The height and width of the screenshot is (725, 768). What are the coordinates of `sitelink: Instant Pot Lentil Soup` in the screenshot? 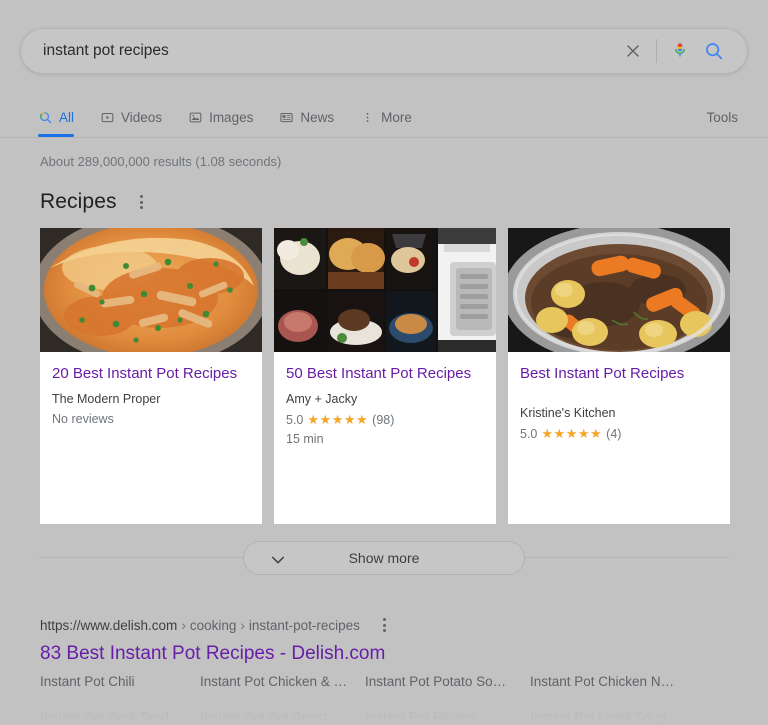 It's located at (612, 717).